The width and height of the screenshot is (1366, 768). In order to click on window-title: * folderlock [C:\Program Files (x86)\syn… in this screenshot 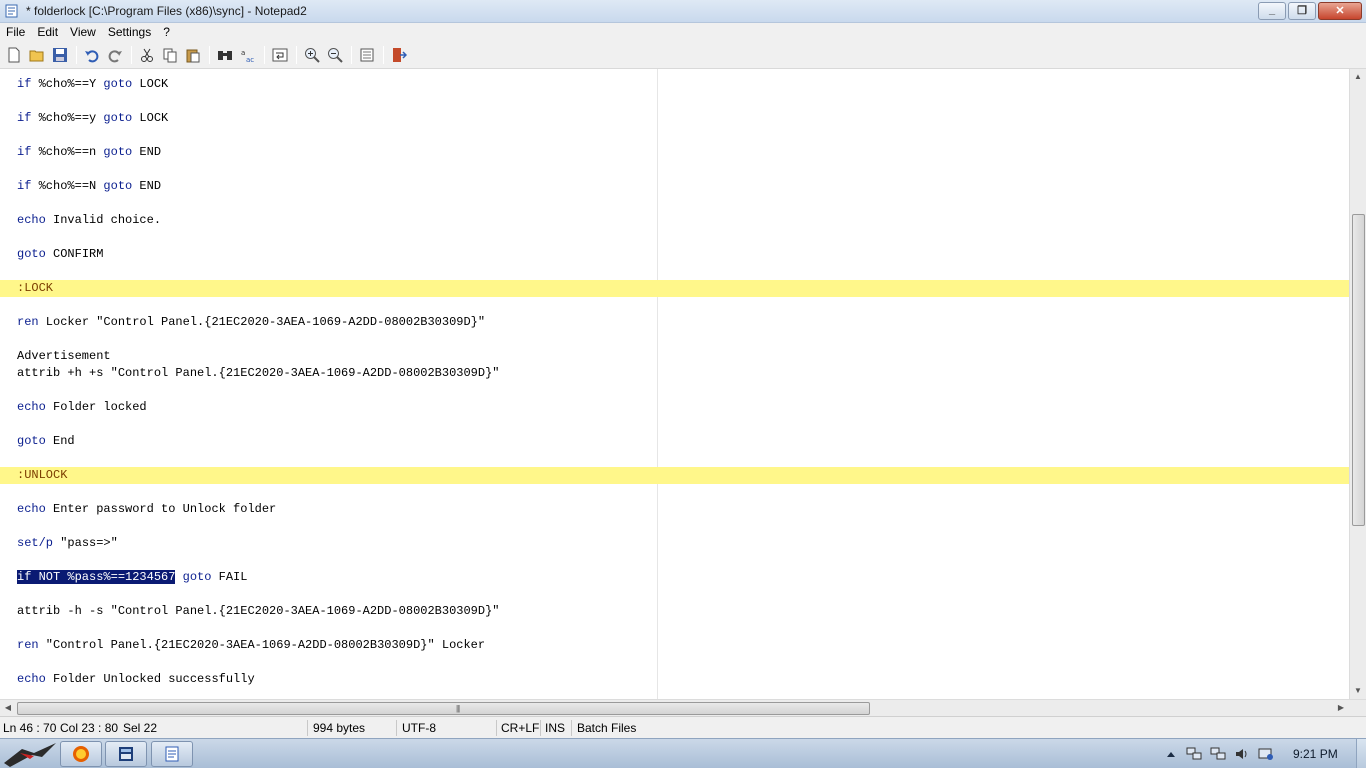, I will do `click(166, 11)`.